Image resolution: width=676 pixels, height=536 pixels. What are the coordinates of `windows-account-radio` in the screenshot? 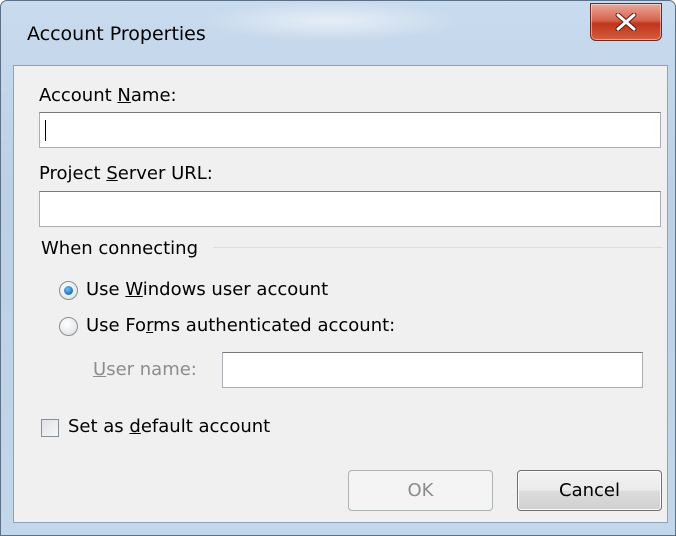 It's located at (68, 290).